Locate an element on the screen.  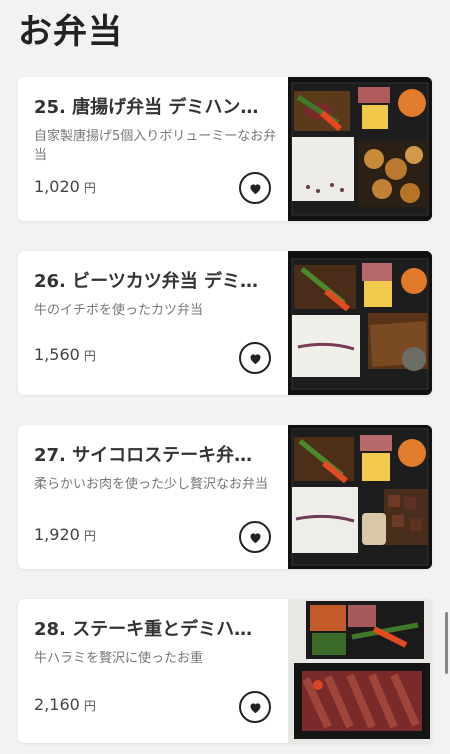
item-description: 柔らかいお肉を使った少し贅沢なお弁当 is located at coordinates (151, 484).